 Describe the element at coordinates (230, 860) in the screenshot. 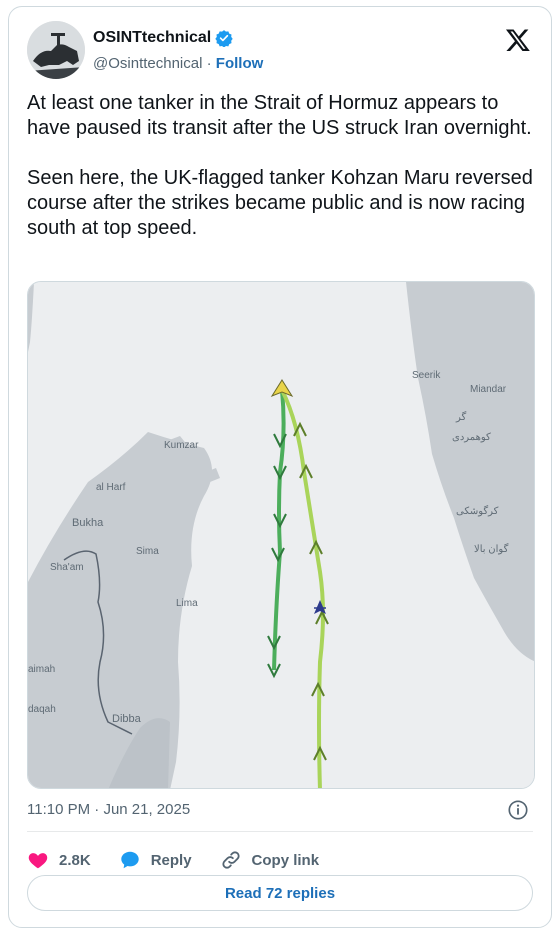

I see `link-icon` at that location.